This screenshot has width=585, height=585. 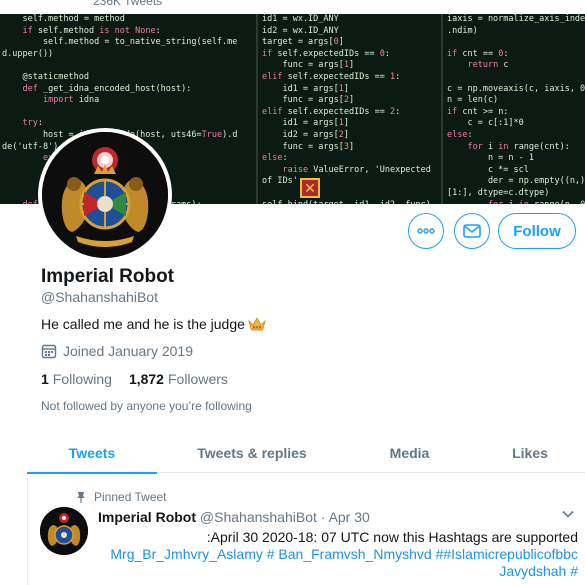 I want to click on profile-bio: He called me and he is the judge, so click(x=153, y=324).